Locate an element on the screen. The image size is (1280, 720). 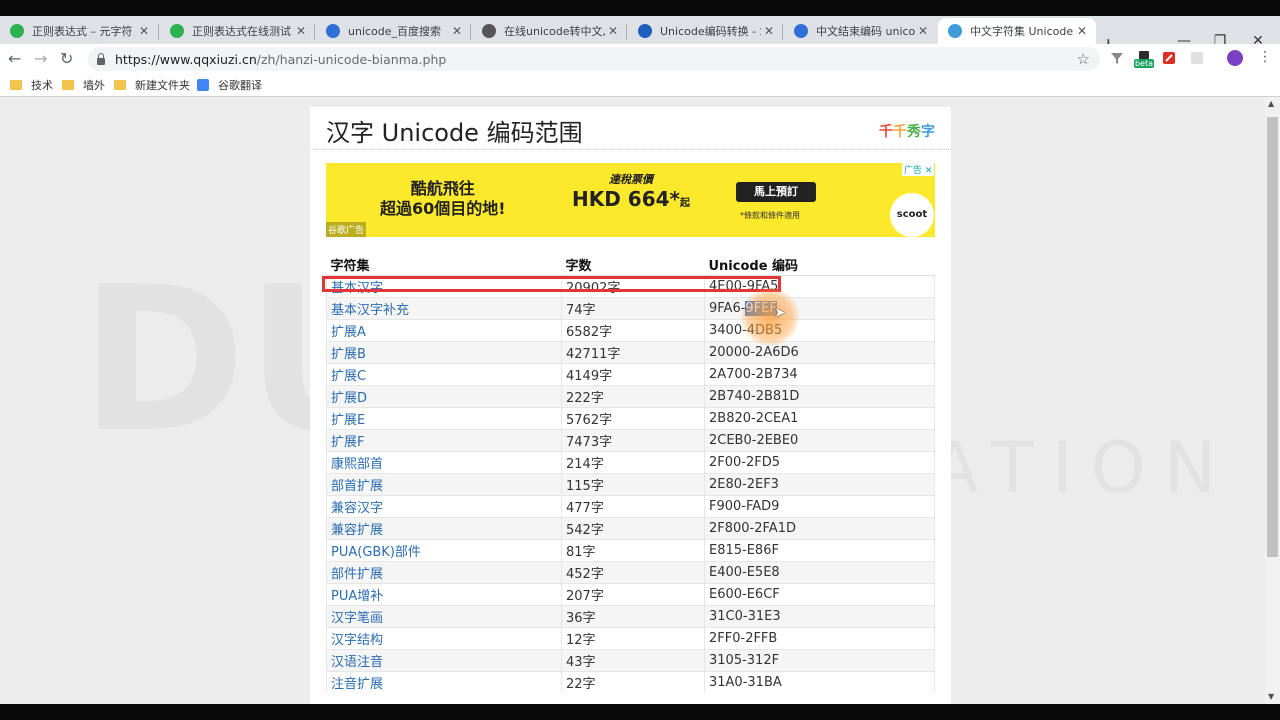
profile-avatar-icon is located at coordinates (1235, 58).